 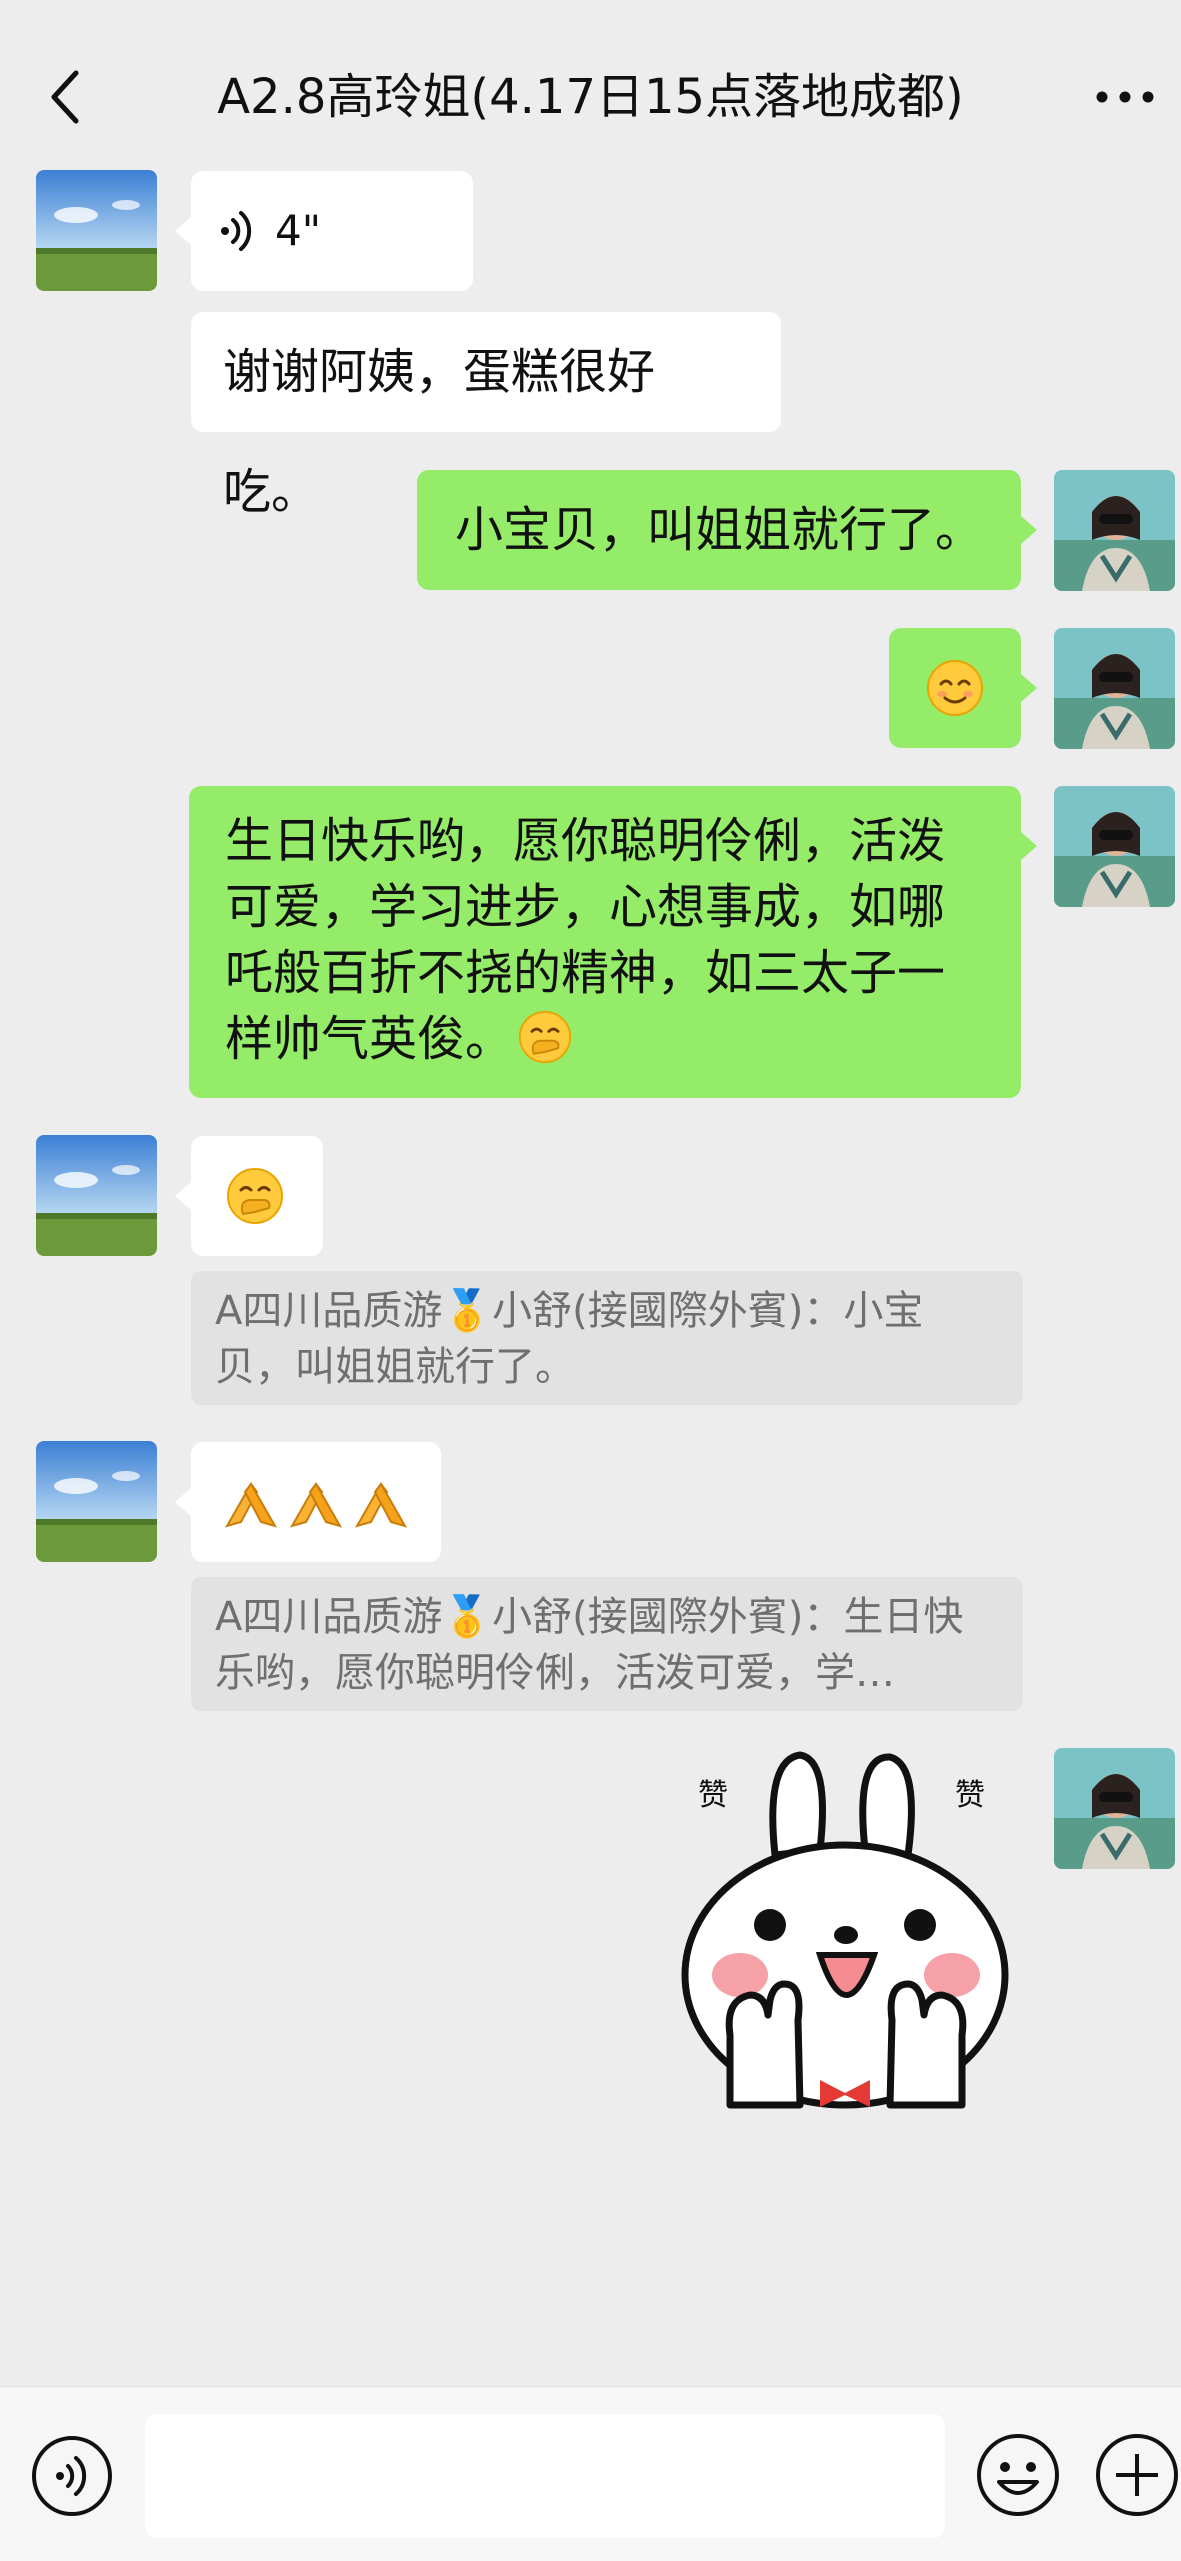 What do you see at coordinates (955, 688) in the screenshot?
I see `smile-emoji-icon` at bounding box center [955, 688].